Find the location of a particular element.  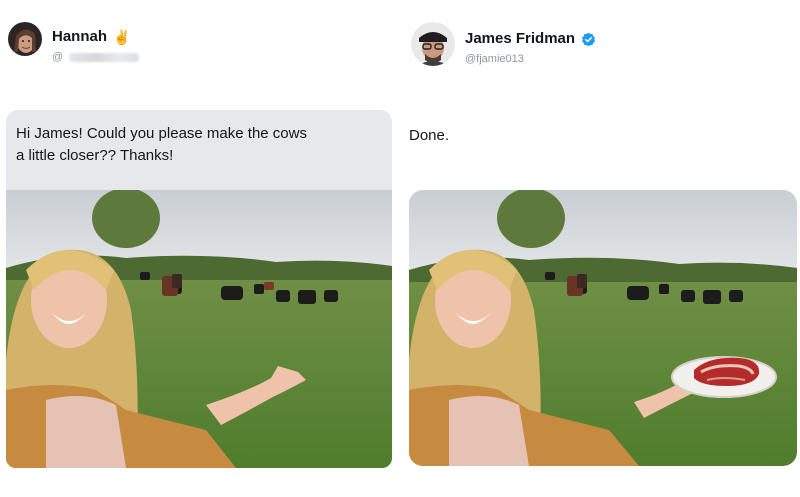

author-handle: @ is located at coordinates (96, 57).